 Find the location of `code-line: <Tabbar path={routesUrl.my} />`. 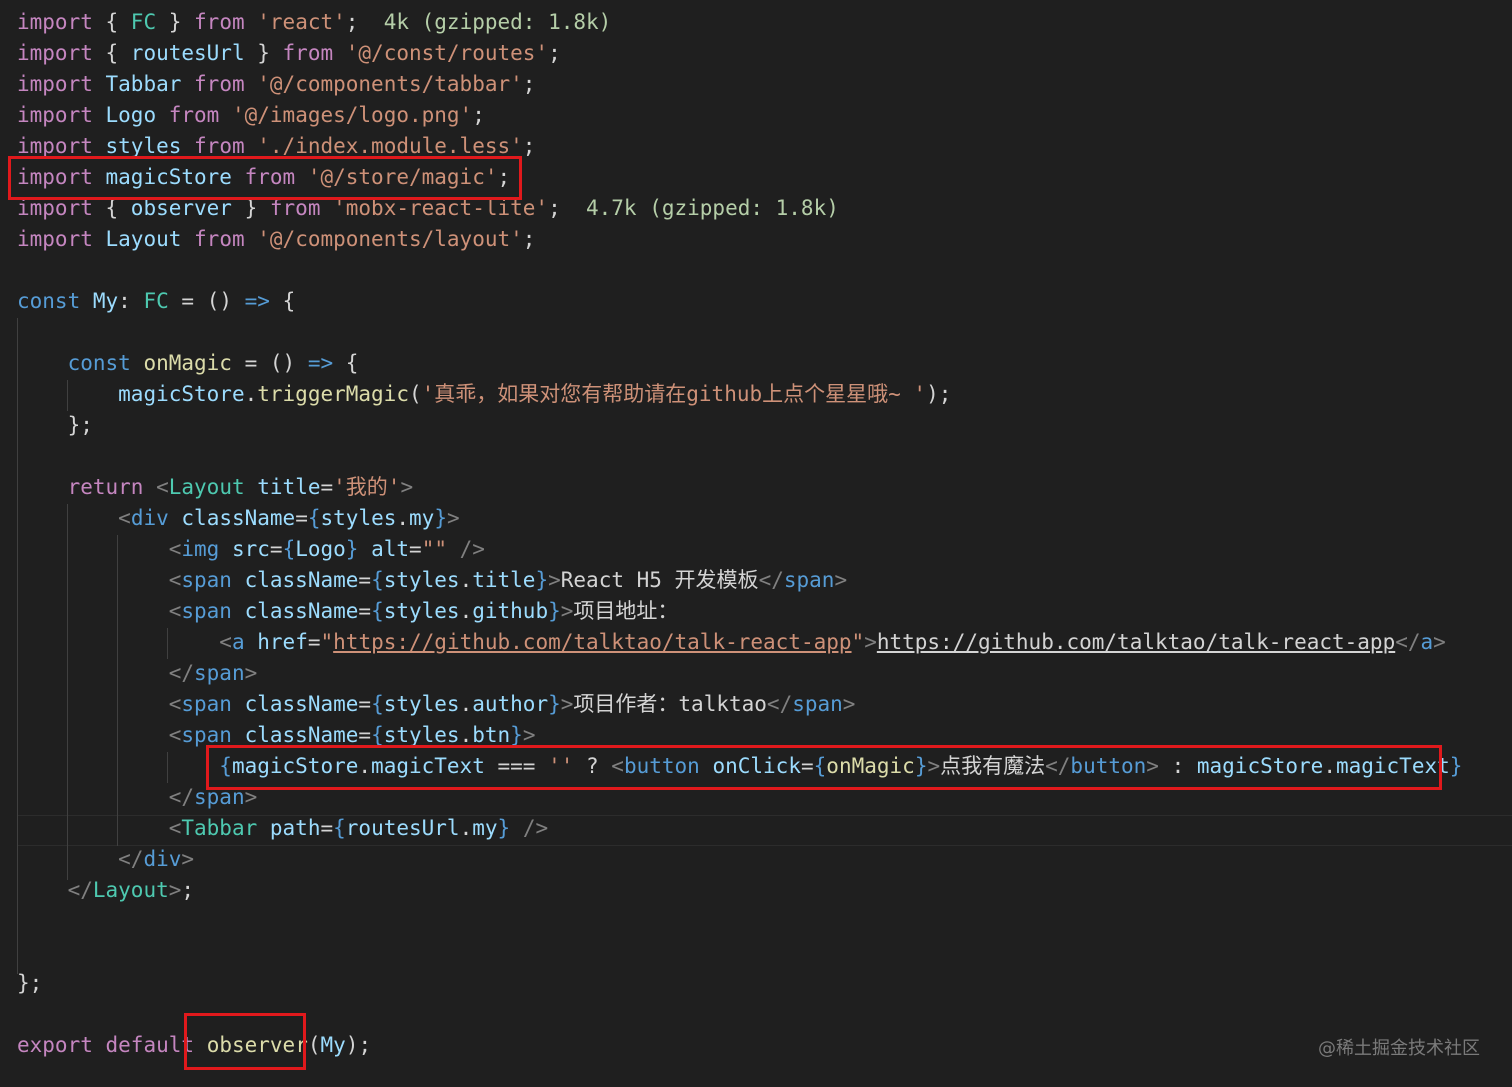

code-line: <Tabbar path={routesUrl.my} /> is located at coordinates (282, 828).